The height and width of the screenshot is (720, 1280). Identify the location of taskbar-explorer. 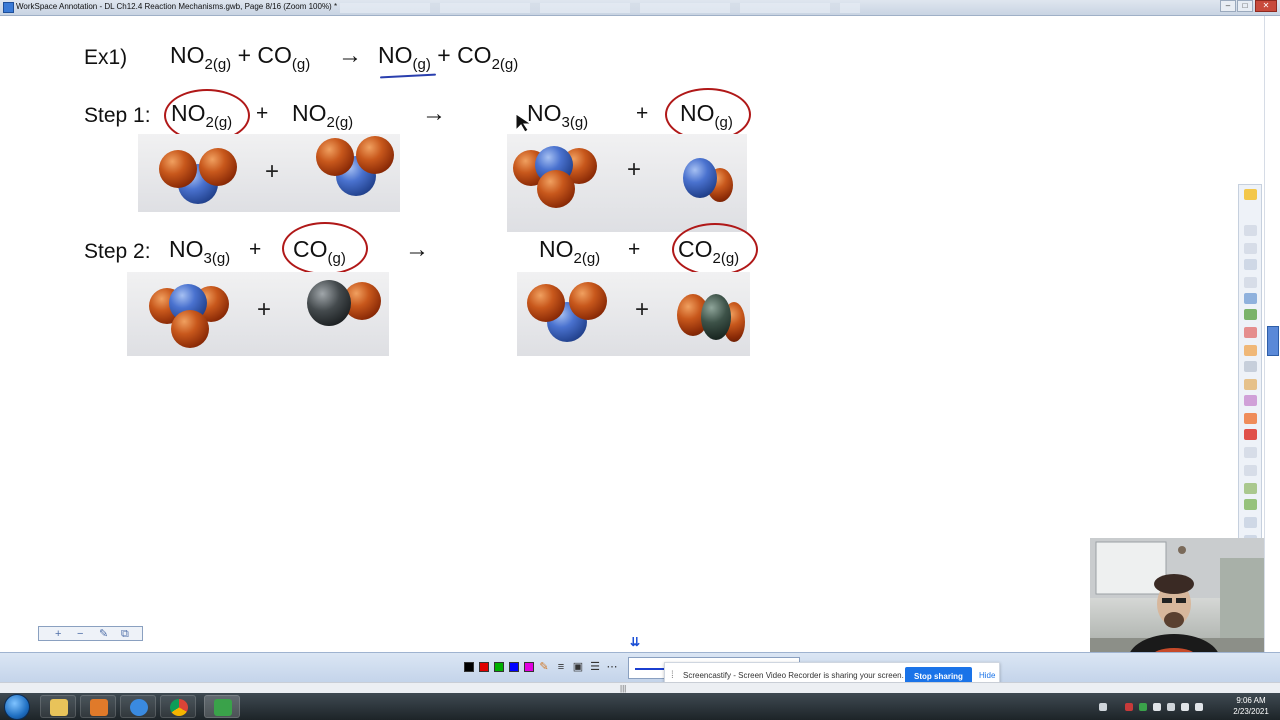
(58, 706).